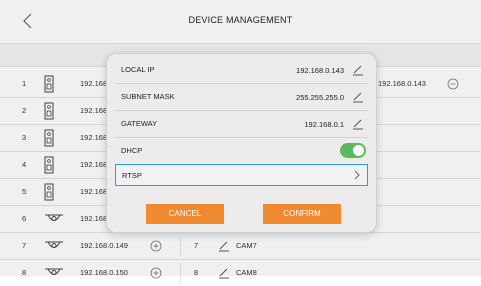 Image resolution: width=481 pixels, height=286 pixels. I want to click on dhcp-toggle, so click(353, 150).